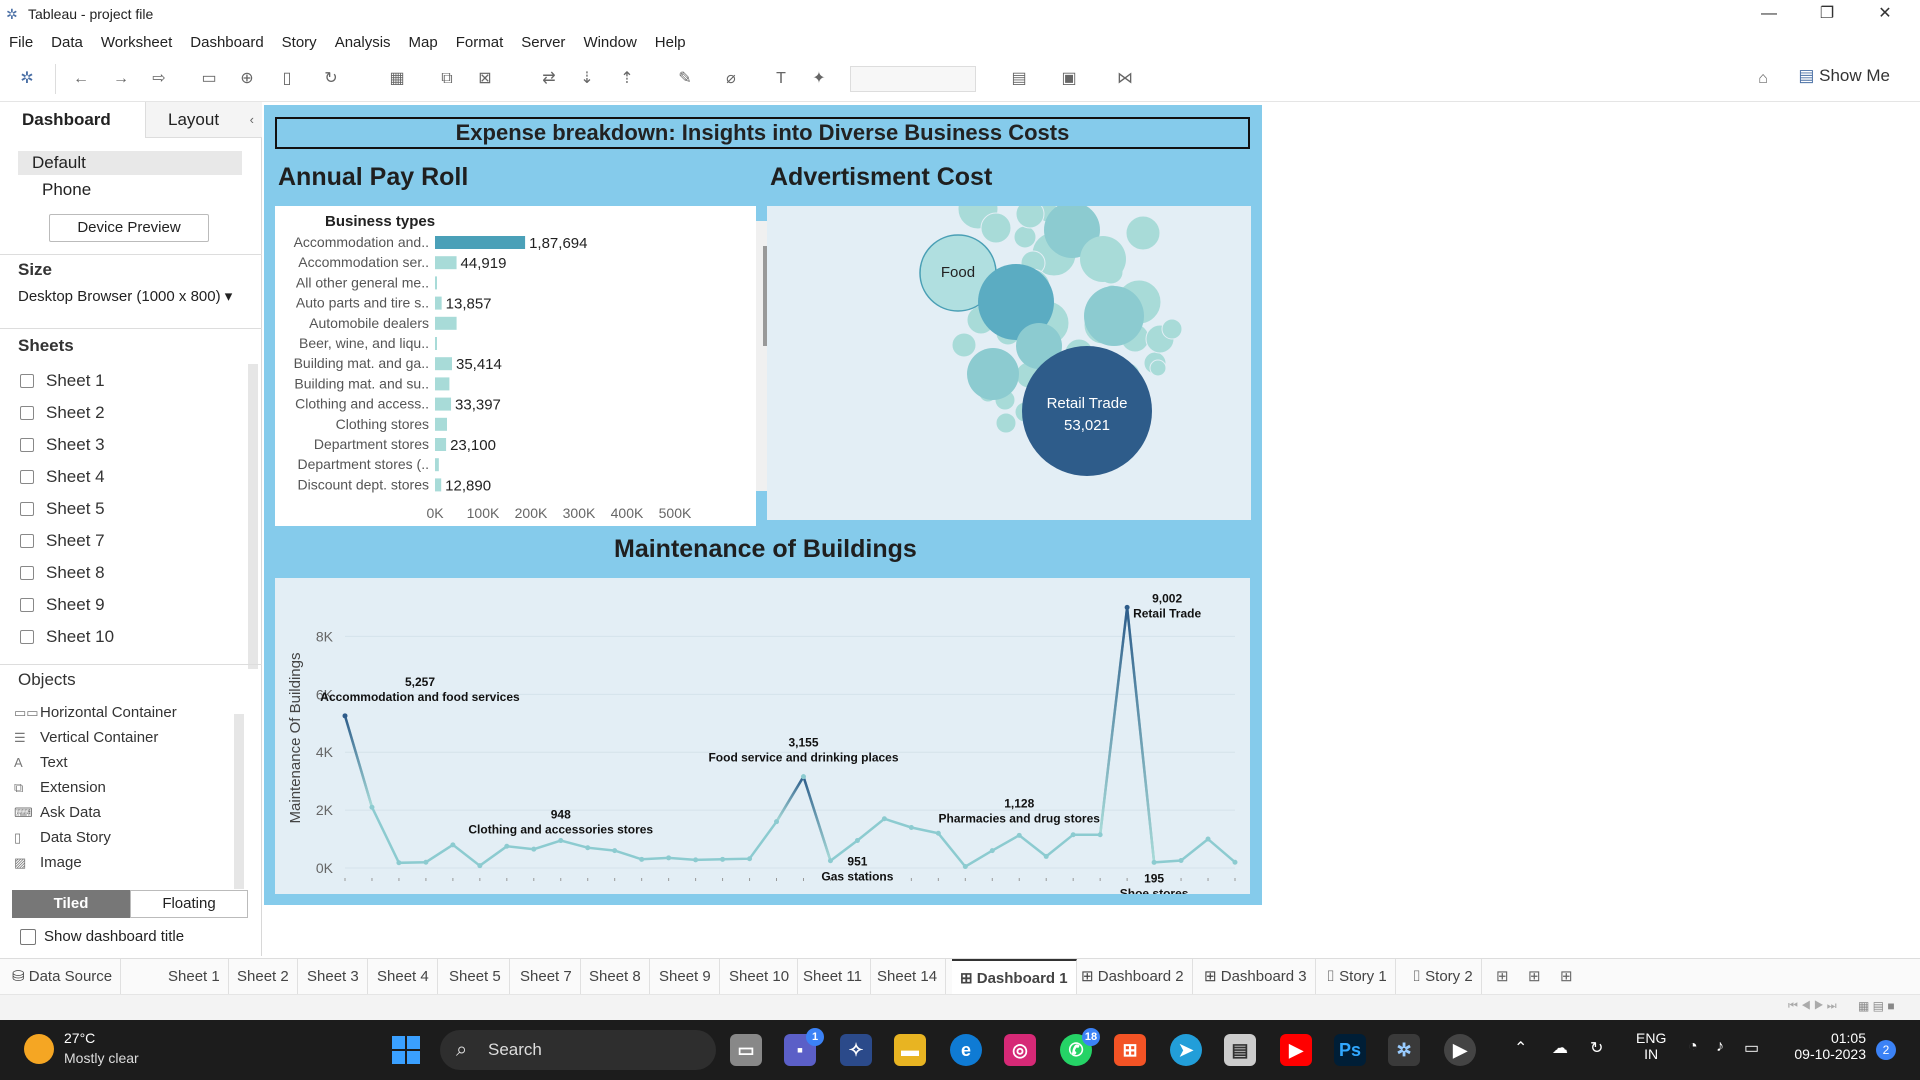  I want to click on new-worksheet-tab-icon: ⊞, so click(1502, 976).